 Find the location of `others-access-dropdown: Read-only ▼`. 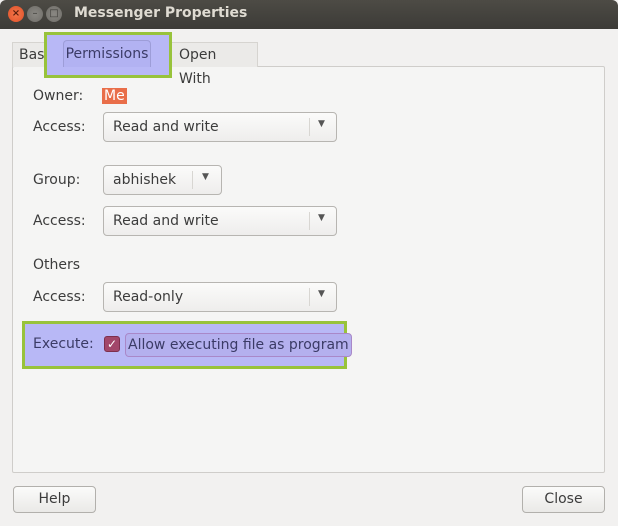

others-access-dropdown: Read-only ▼ is located at coordinates (220, 297).